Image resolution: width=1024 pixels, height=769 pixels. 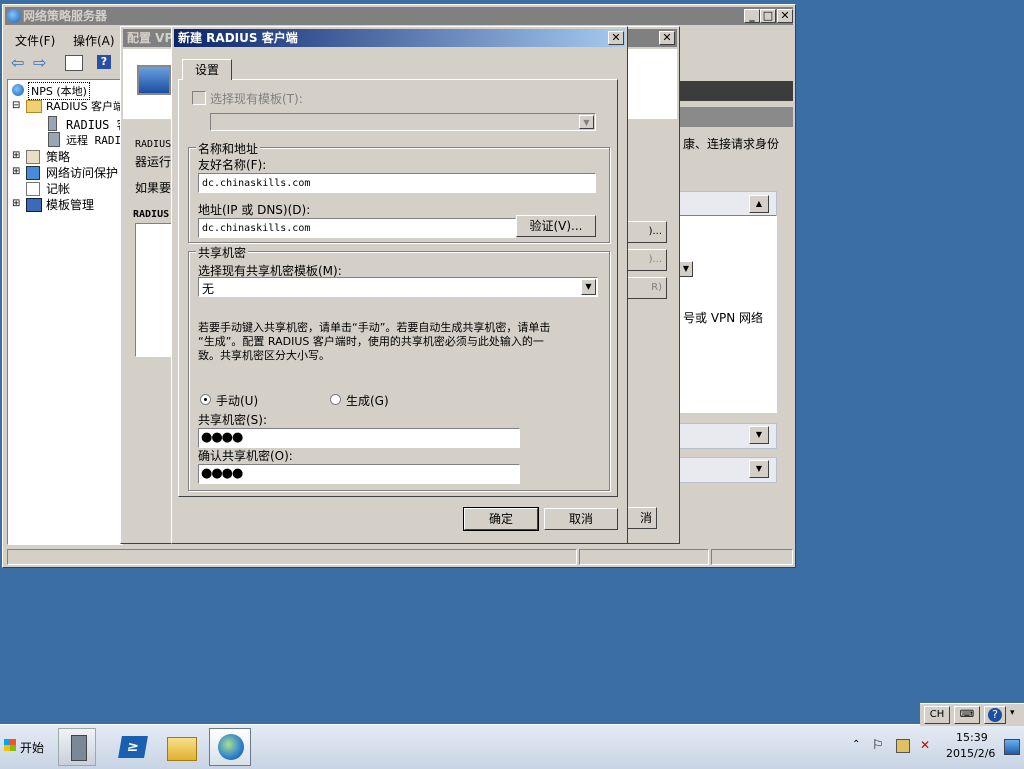 I want to click on minimize-button: _, so click(x=752, y=16).